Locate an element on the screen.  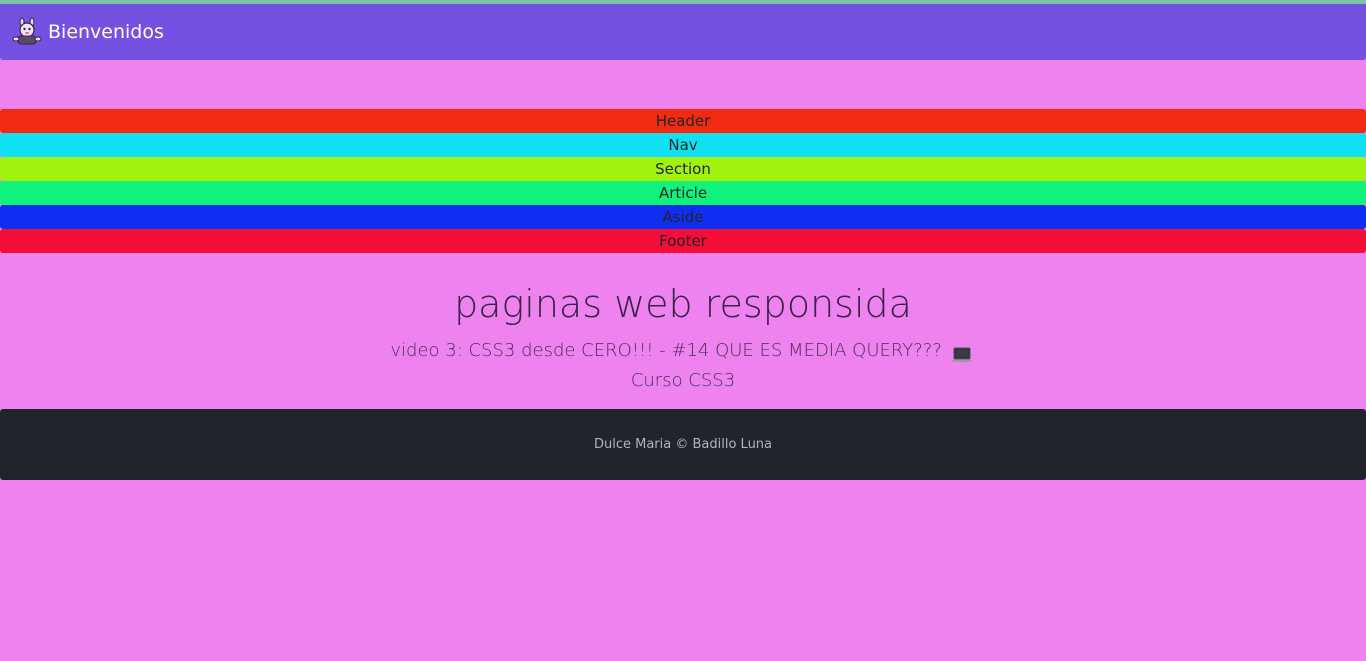
navbar: Bienvenidos is located at coordinates (683, 32).